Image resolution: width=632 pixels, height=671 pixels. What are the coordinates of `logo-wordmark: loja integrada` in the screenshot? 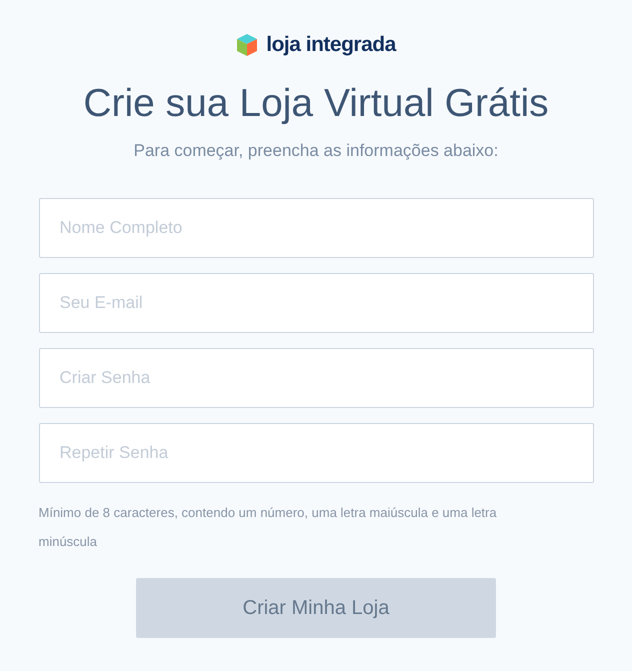 It's located at (331, 45).